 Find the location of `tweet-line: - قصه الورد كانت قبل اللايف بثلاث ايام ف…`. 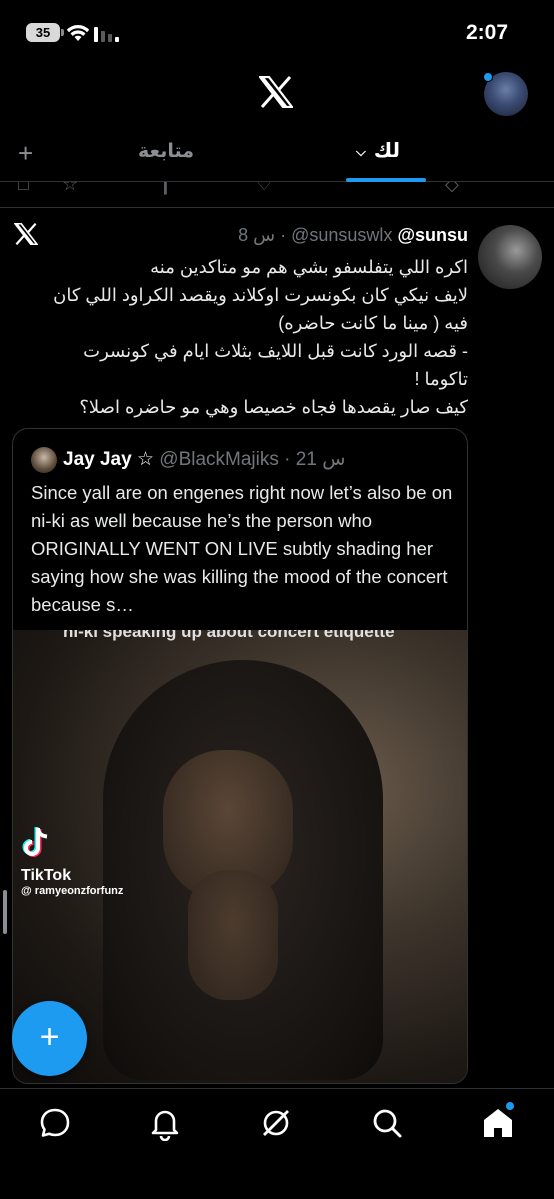

tweet-line: - قصه الورد كانت قبل اللايف بثلاث ايام ف… is located at coordinates (275, 351).